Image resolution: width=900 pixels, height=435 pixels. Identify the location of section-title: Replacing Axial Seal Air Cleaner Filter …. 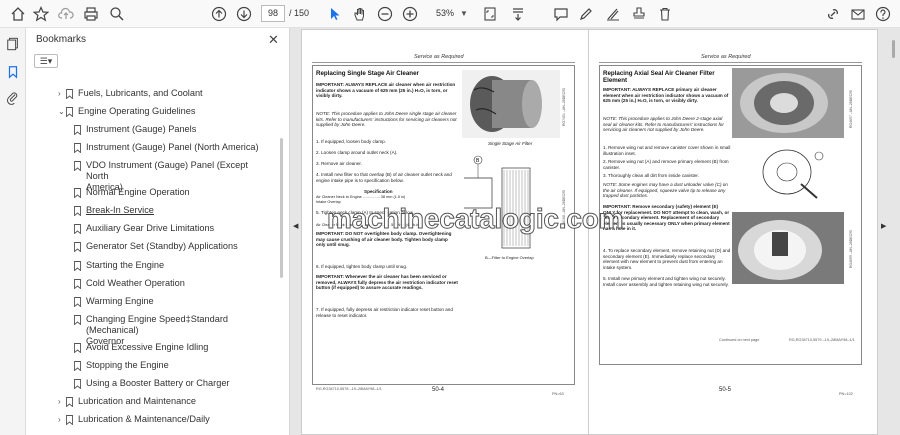
(659, 77).